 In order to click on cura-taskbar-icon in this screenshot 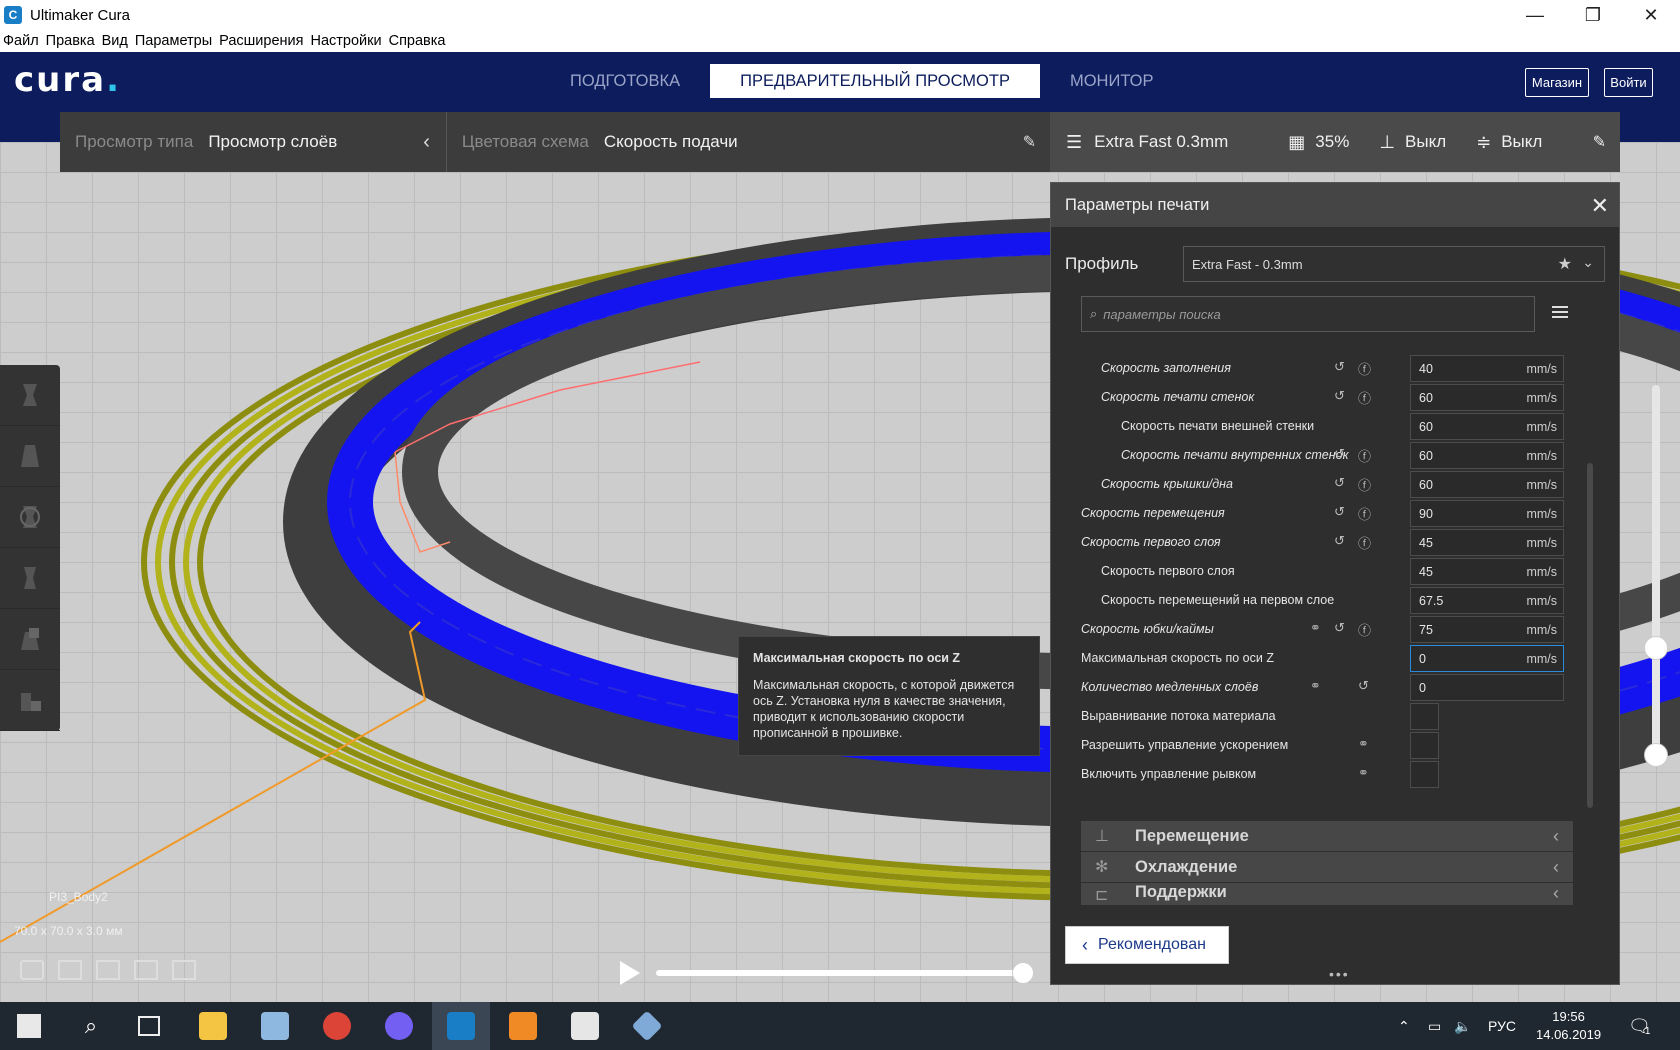, I will do `click(461, 1026)`.